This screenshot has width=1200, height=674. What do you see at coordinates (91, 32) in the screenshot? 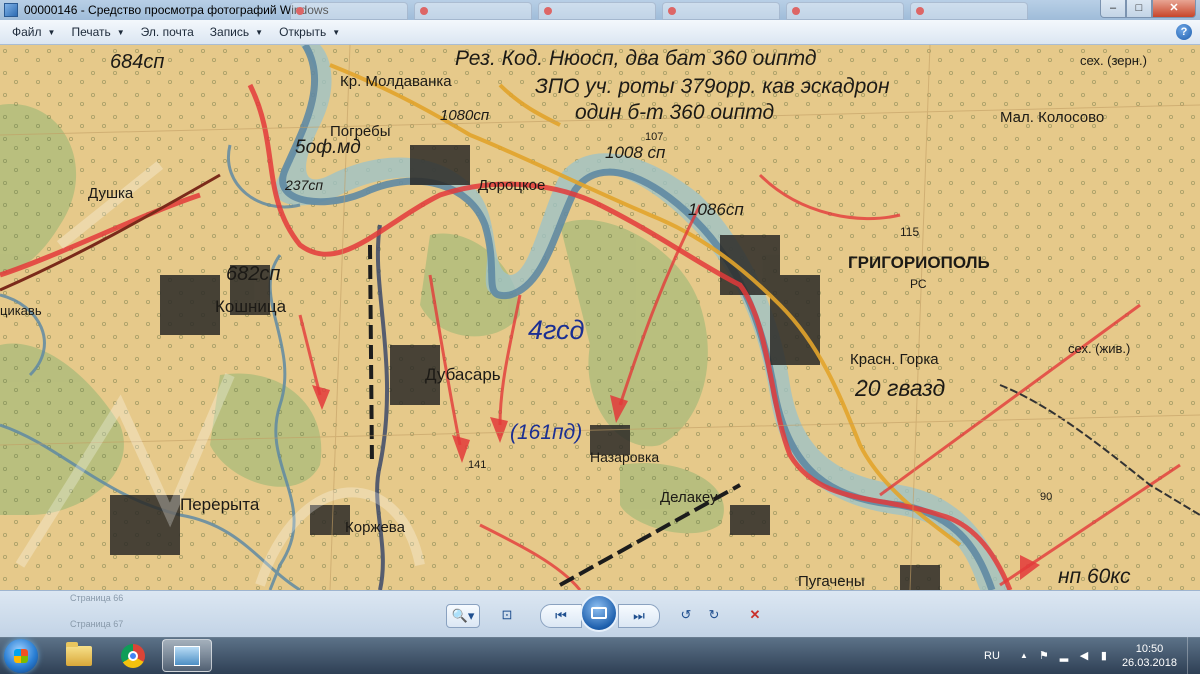
I see `menu-print-label: Печать` at bounding box center [91, 32].